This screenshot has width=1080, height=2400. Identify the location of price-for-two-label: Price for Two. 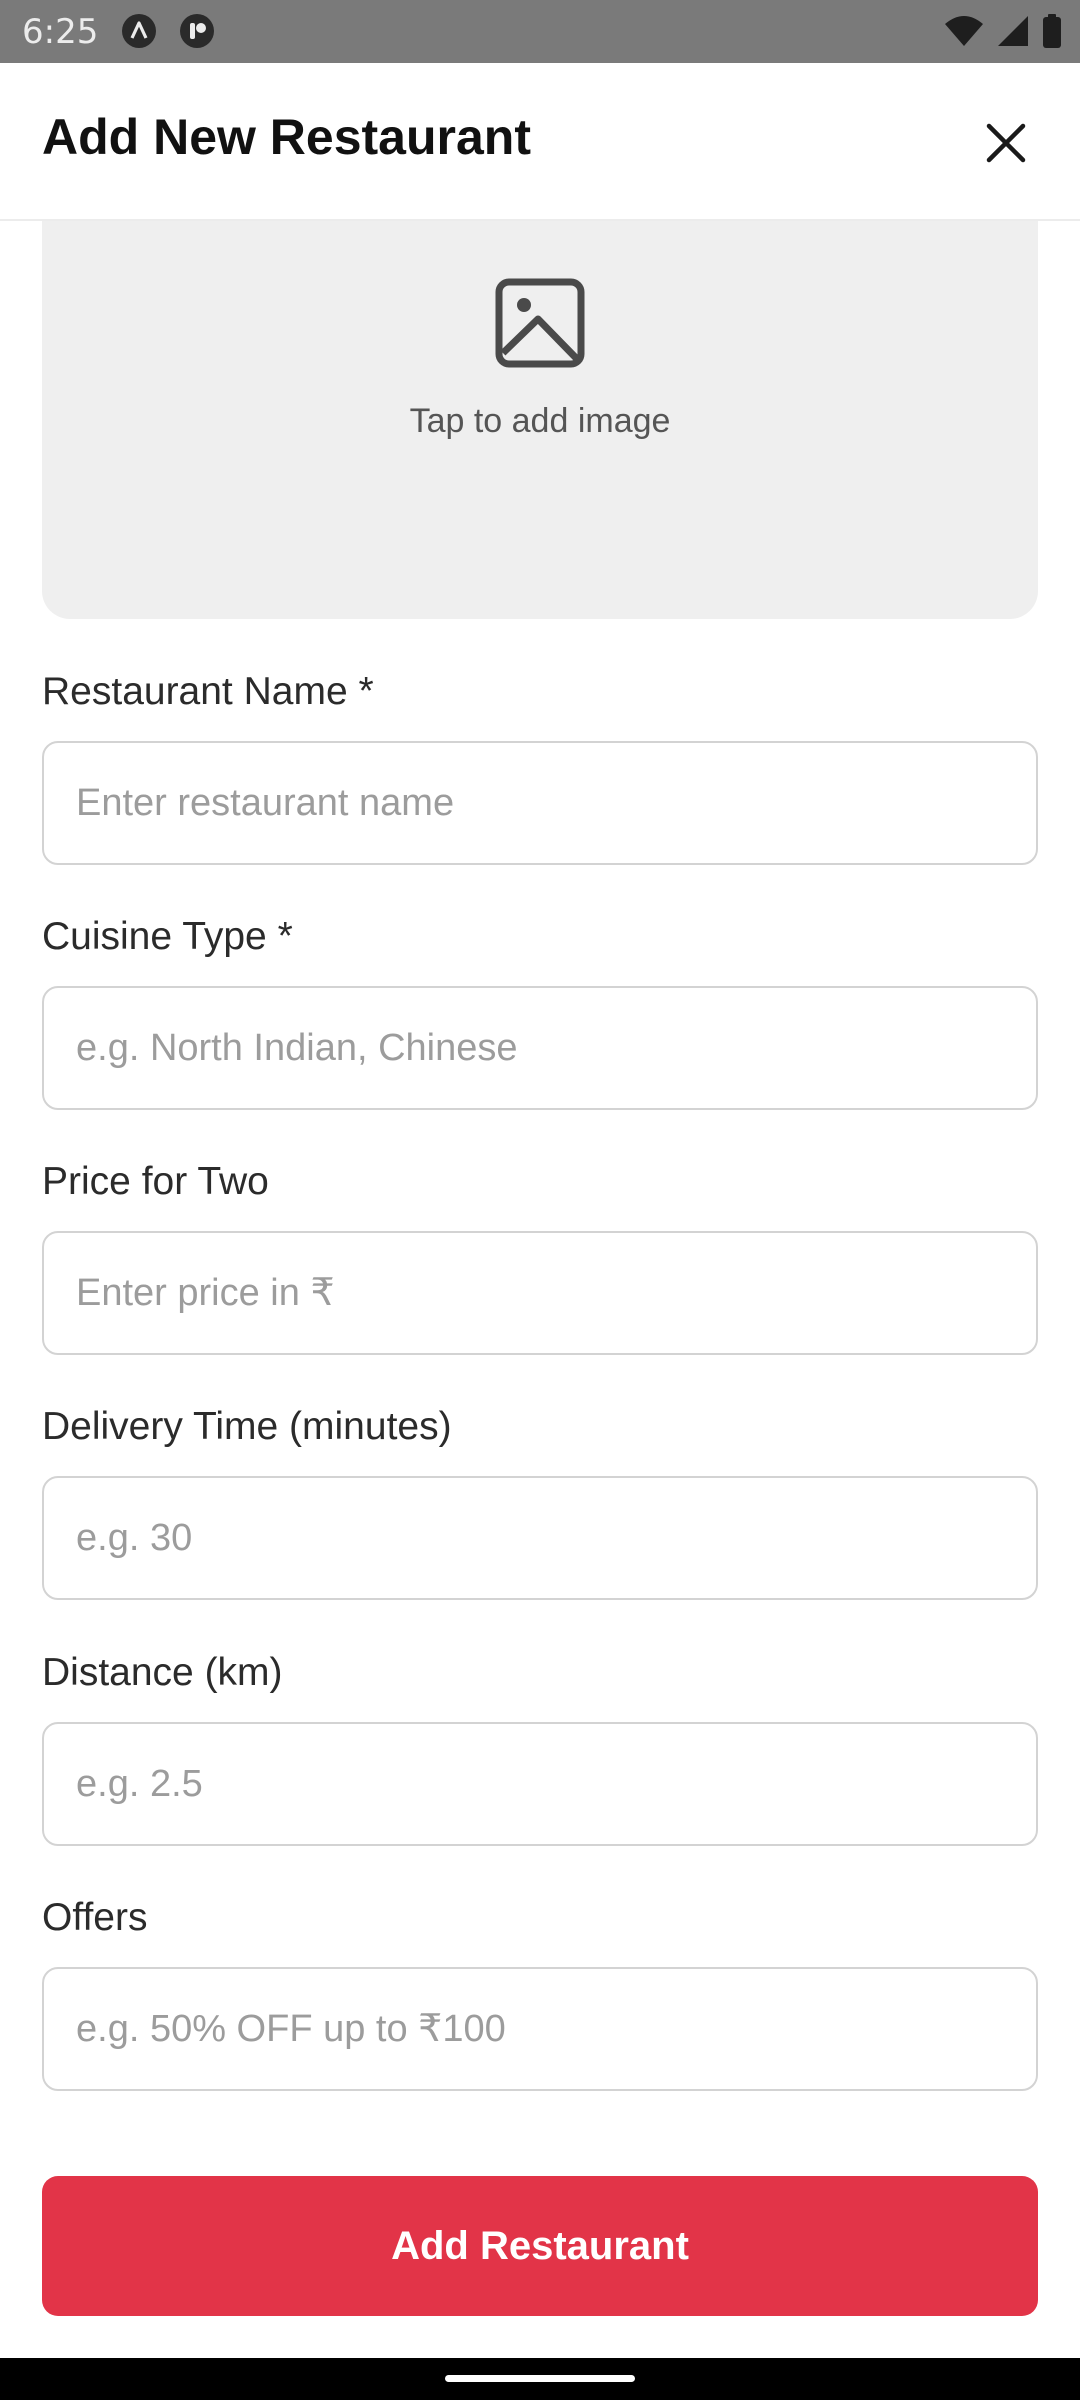
(155, 1181).